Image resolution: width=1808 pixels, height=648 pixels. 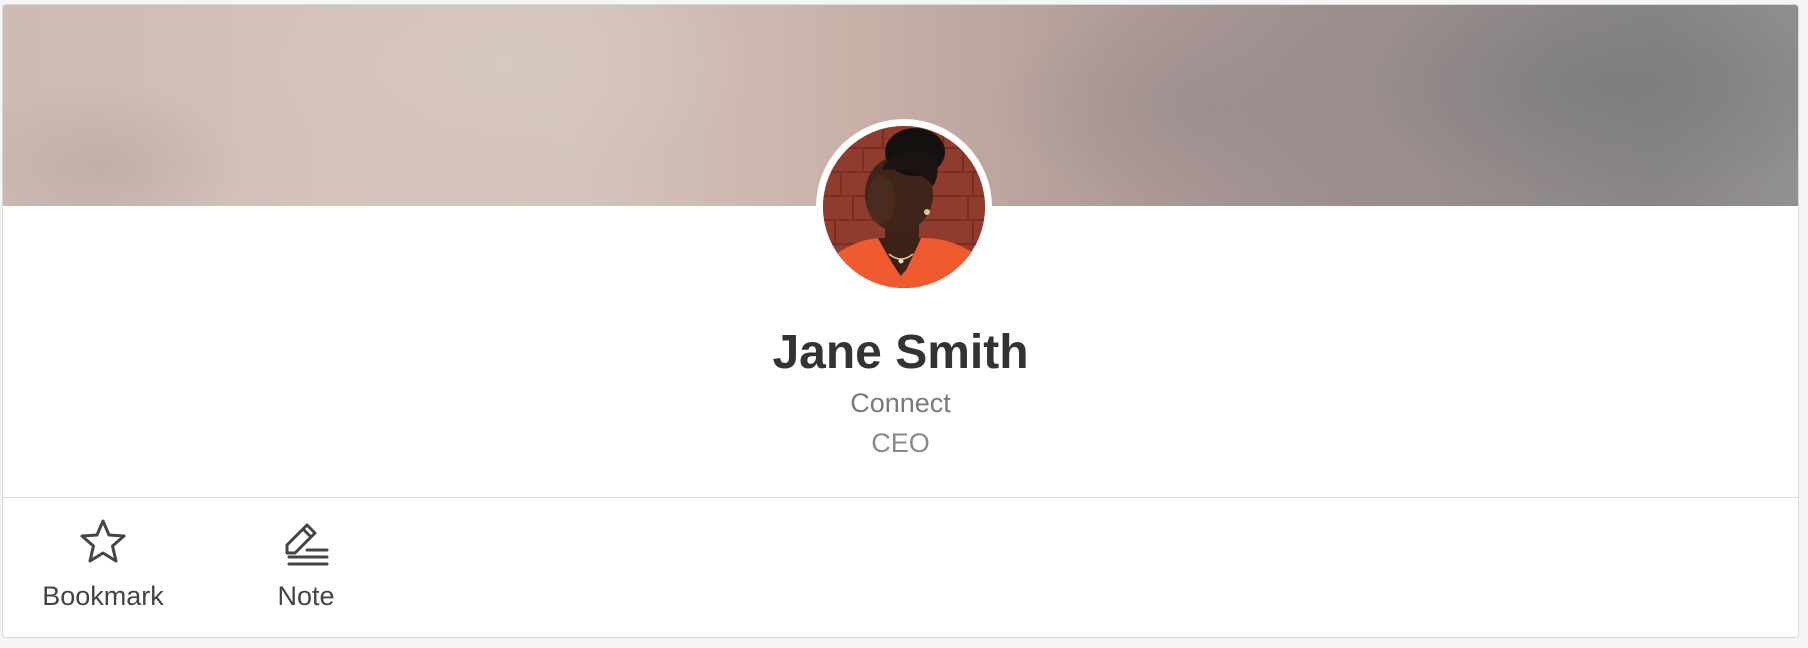 I want to click on bookmark-label: Bookmark, so click(x=103, y=596).